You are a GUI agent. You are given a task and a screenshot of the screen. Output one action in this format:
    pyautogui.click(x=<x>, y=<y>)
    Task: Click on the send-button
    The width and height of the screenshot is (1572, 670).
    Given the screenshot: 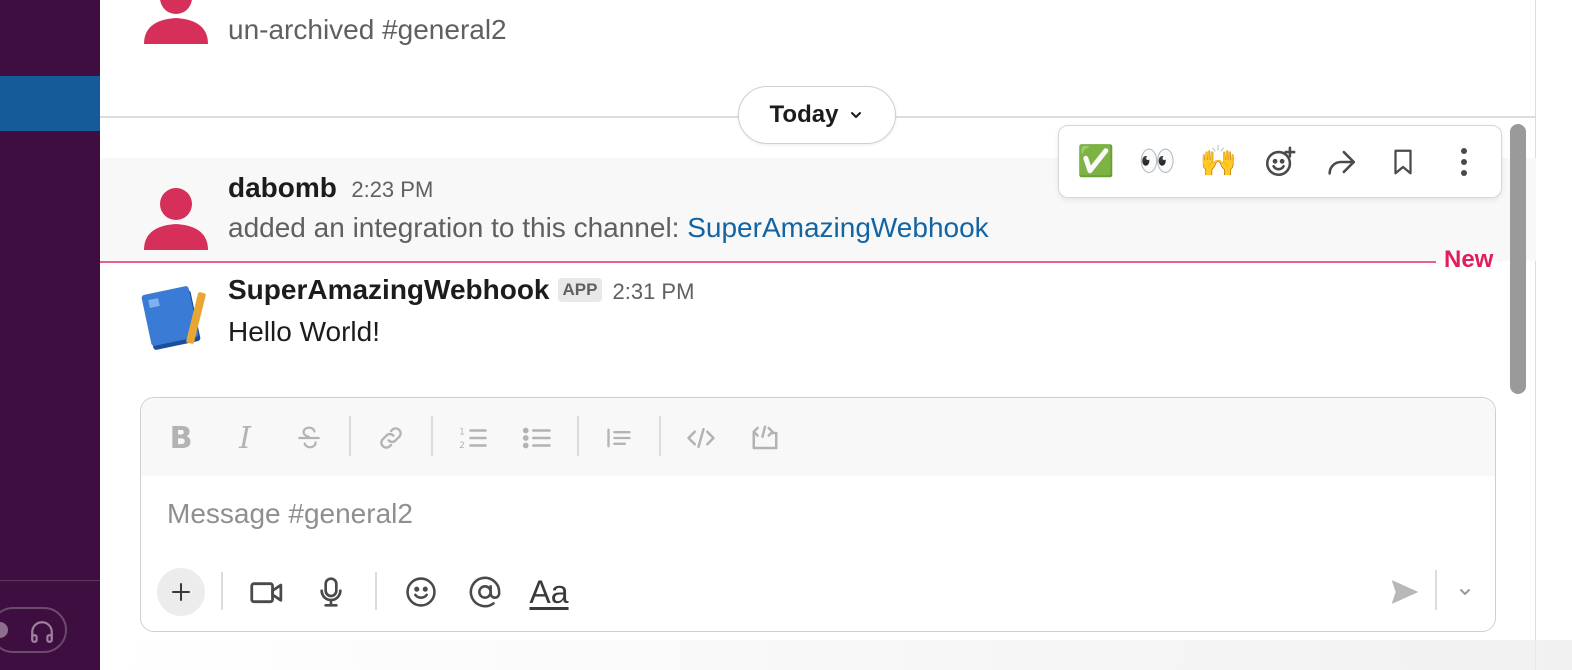 What is the action you would take?
    pyautogui.click(x=1405, y=592)
    